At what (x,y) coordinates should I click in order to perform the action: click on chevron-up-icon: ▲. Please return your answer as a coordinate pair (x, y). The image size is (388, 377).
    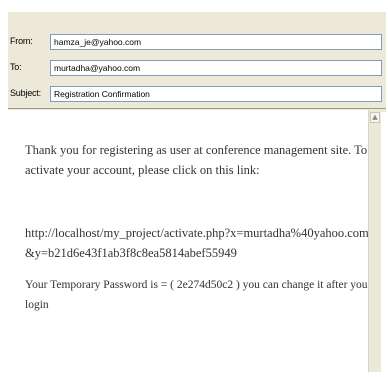
    Looking at the image, I should click on (375, 117).